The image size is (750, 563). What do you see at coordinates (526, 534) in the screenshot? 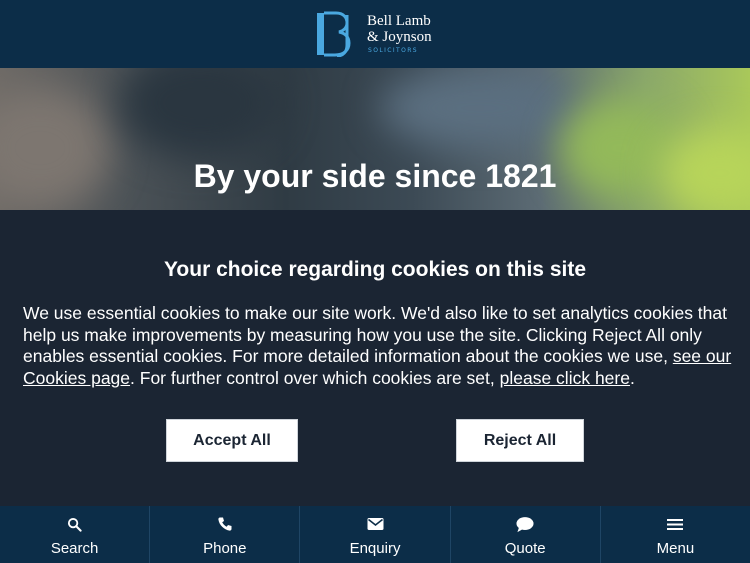
I see `nav-quote: Quote` at bounding box center [526, 534].